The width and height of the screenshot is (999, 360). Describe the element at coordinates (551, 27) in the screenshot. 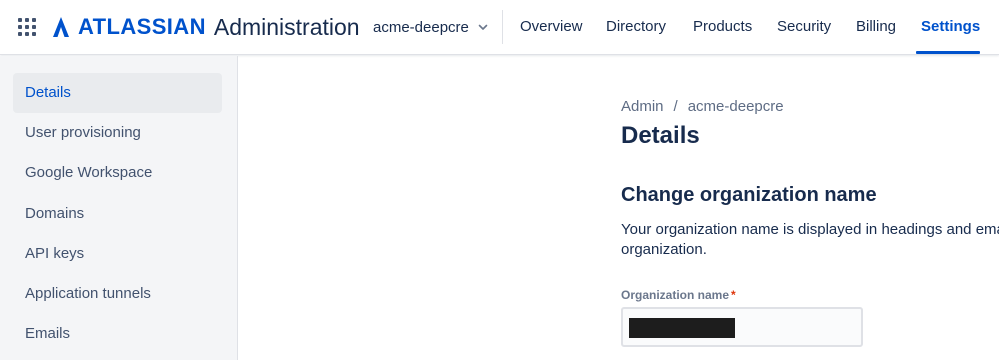

I see `nav-overview: Overview` at that location.